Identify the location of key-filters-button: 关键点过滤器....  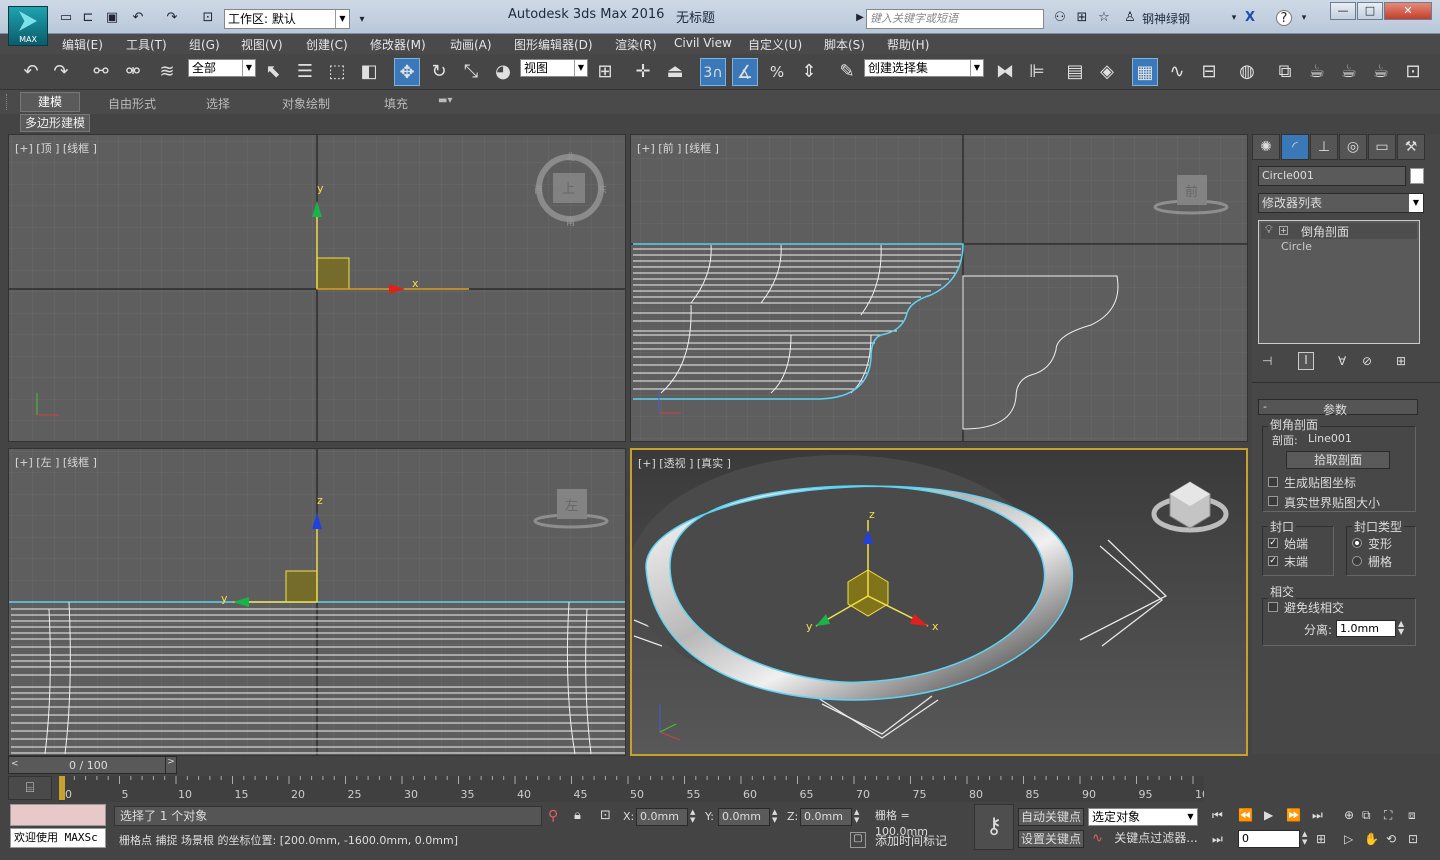
(1156, 839).